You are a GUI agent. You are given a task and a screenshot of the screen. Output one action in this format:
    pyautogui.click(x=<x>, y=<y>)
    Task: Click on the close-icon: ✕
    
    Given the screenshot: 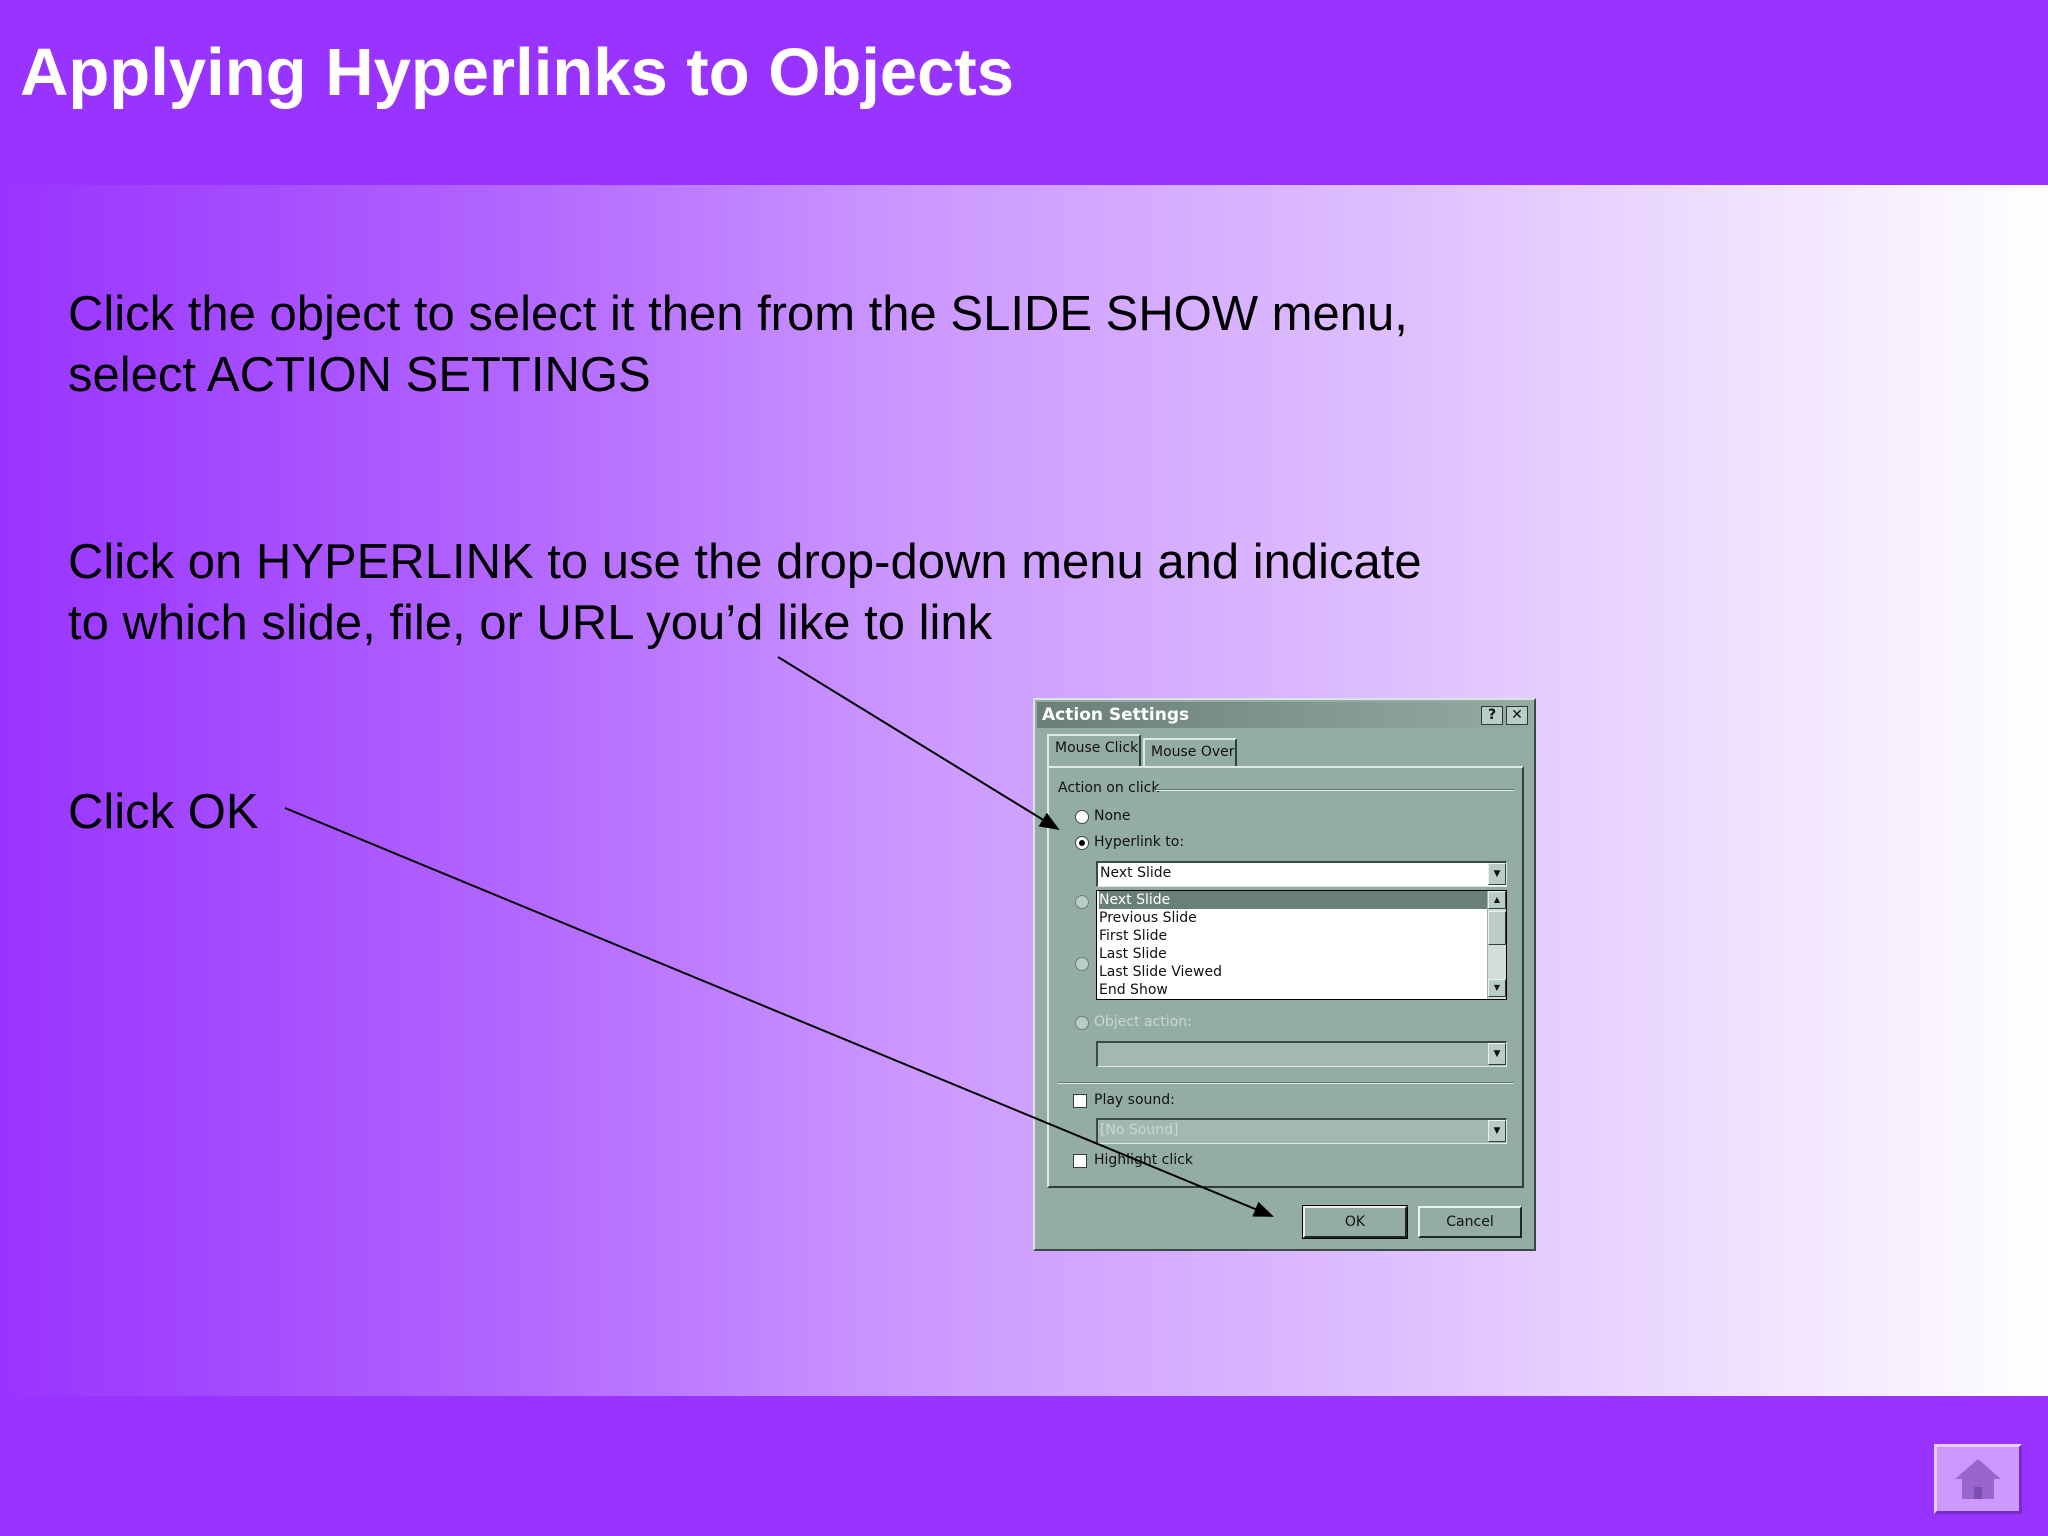 What is the action you would take?
    pyautogui.click(x=1517, y=715)
    